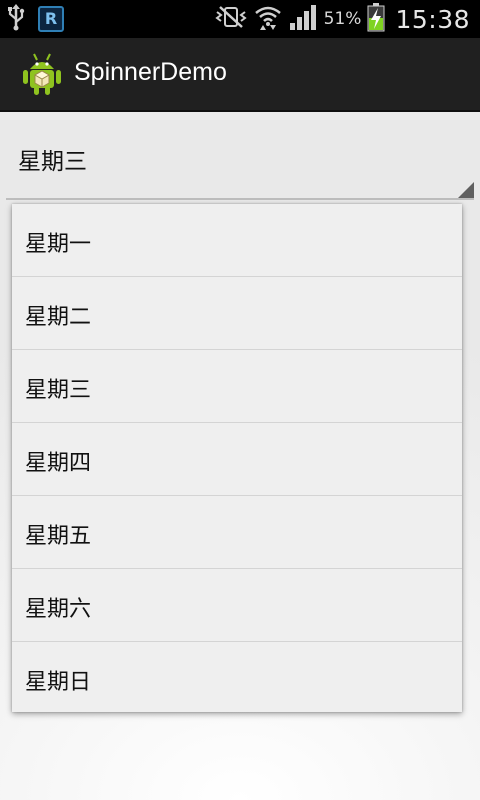  I want to click on dropdown-item-label: 星期五, so click(58, 536).